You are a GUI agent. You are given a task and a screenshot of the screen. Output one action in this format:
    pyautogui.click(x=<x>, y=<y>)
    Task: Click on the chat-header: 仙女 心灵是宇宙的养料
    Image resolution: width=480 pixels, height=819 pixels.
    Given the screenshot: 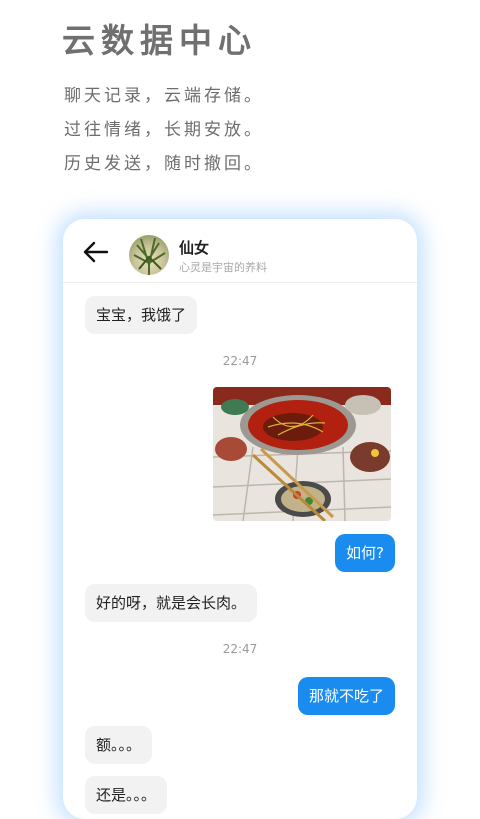 What is the action you would take?
    pyautogui.click(x=240, y=251)
    